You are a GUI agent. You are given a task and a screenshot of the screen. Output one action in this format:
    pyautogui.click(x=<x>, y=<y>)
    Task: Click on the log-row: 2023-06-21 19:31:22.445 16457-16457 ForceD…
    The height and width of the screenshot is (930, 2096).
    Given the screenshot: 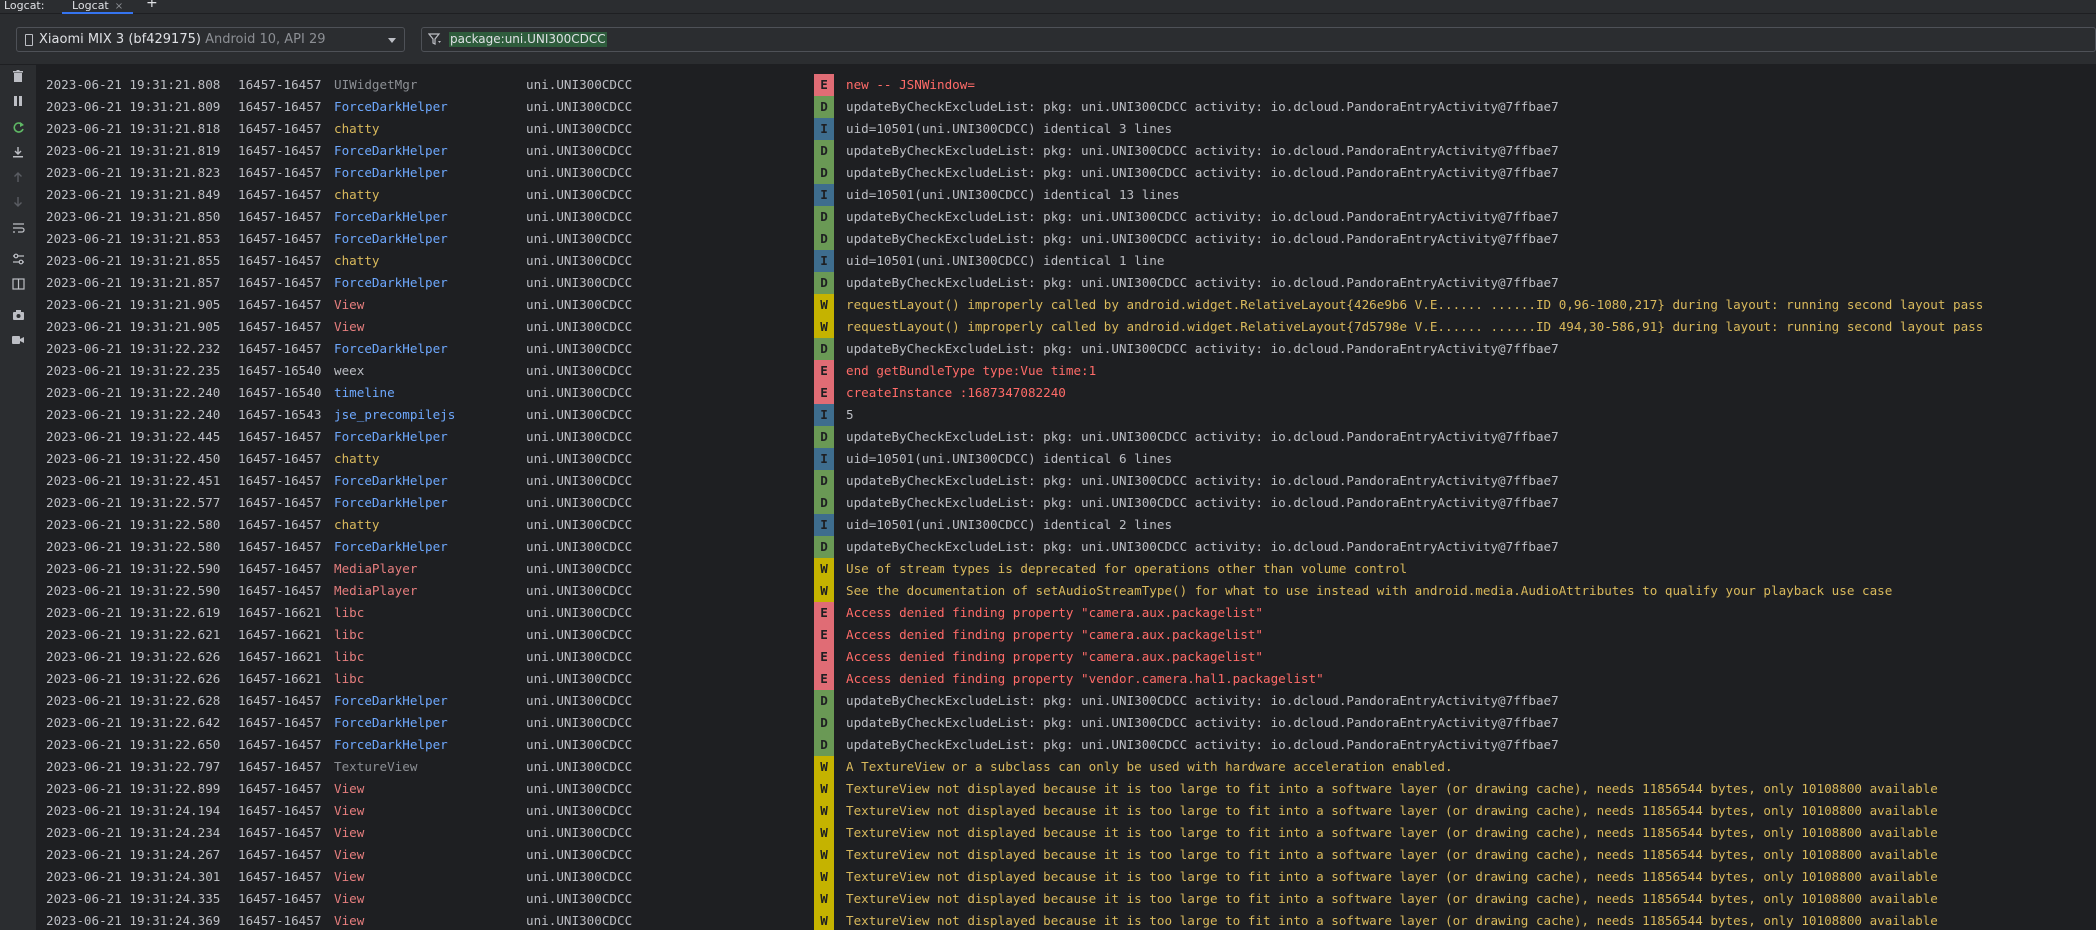 What is the action you would take?
    pyautogui.click(x=1066, y=437)
    